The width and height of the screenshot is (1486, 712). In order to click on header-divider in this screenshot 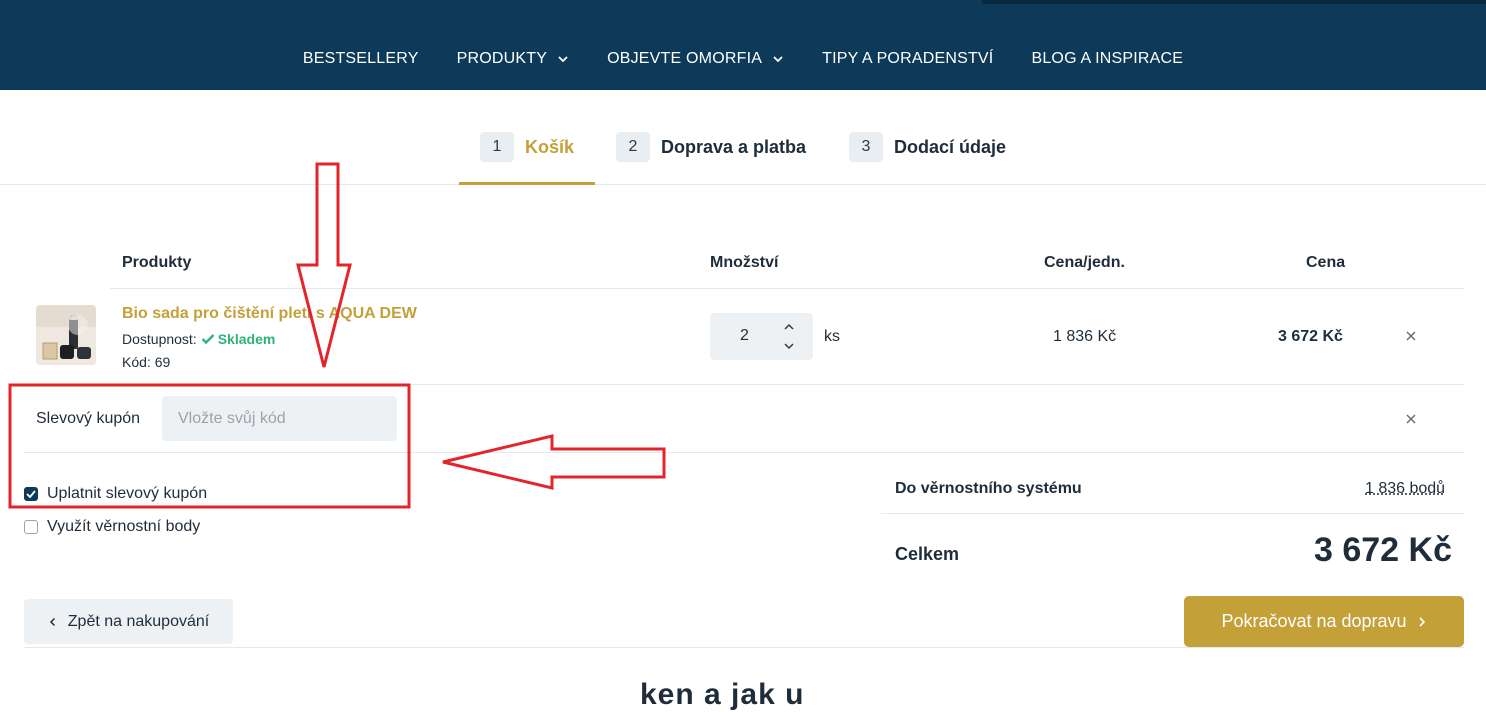, I will do `click(787, 288)`.